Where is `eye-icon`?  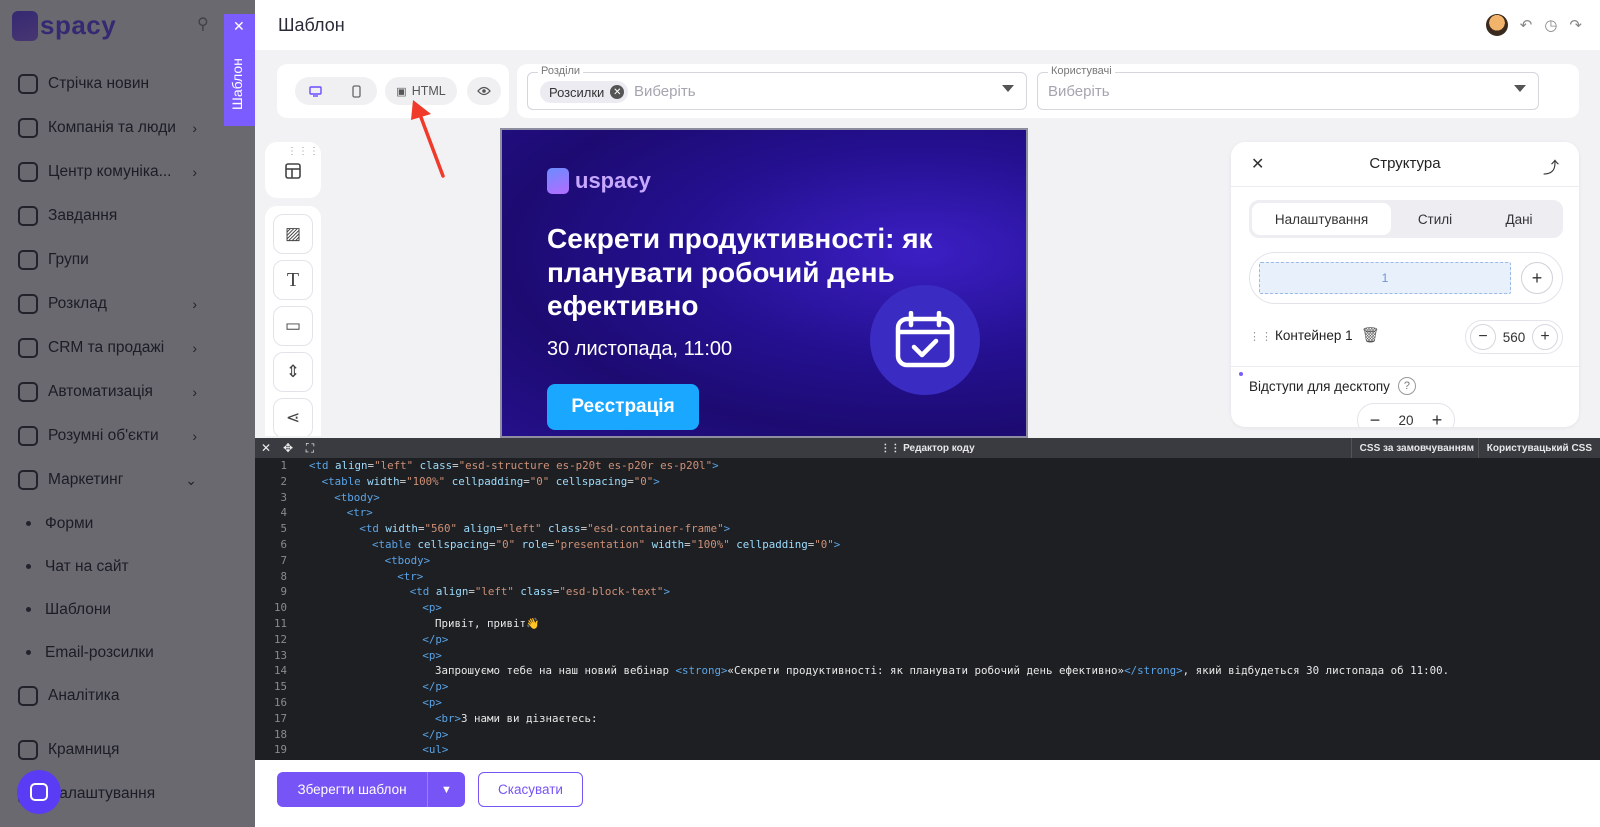 eye-icon is located at coordinates (484, 91).